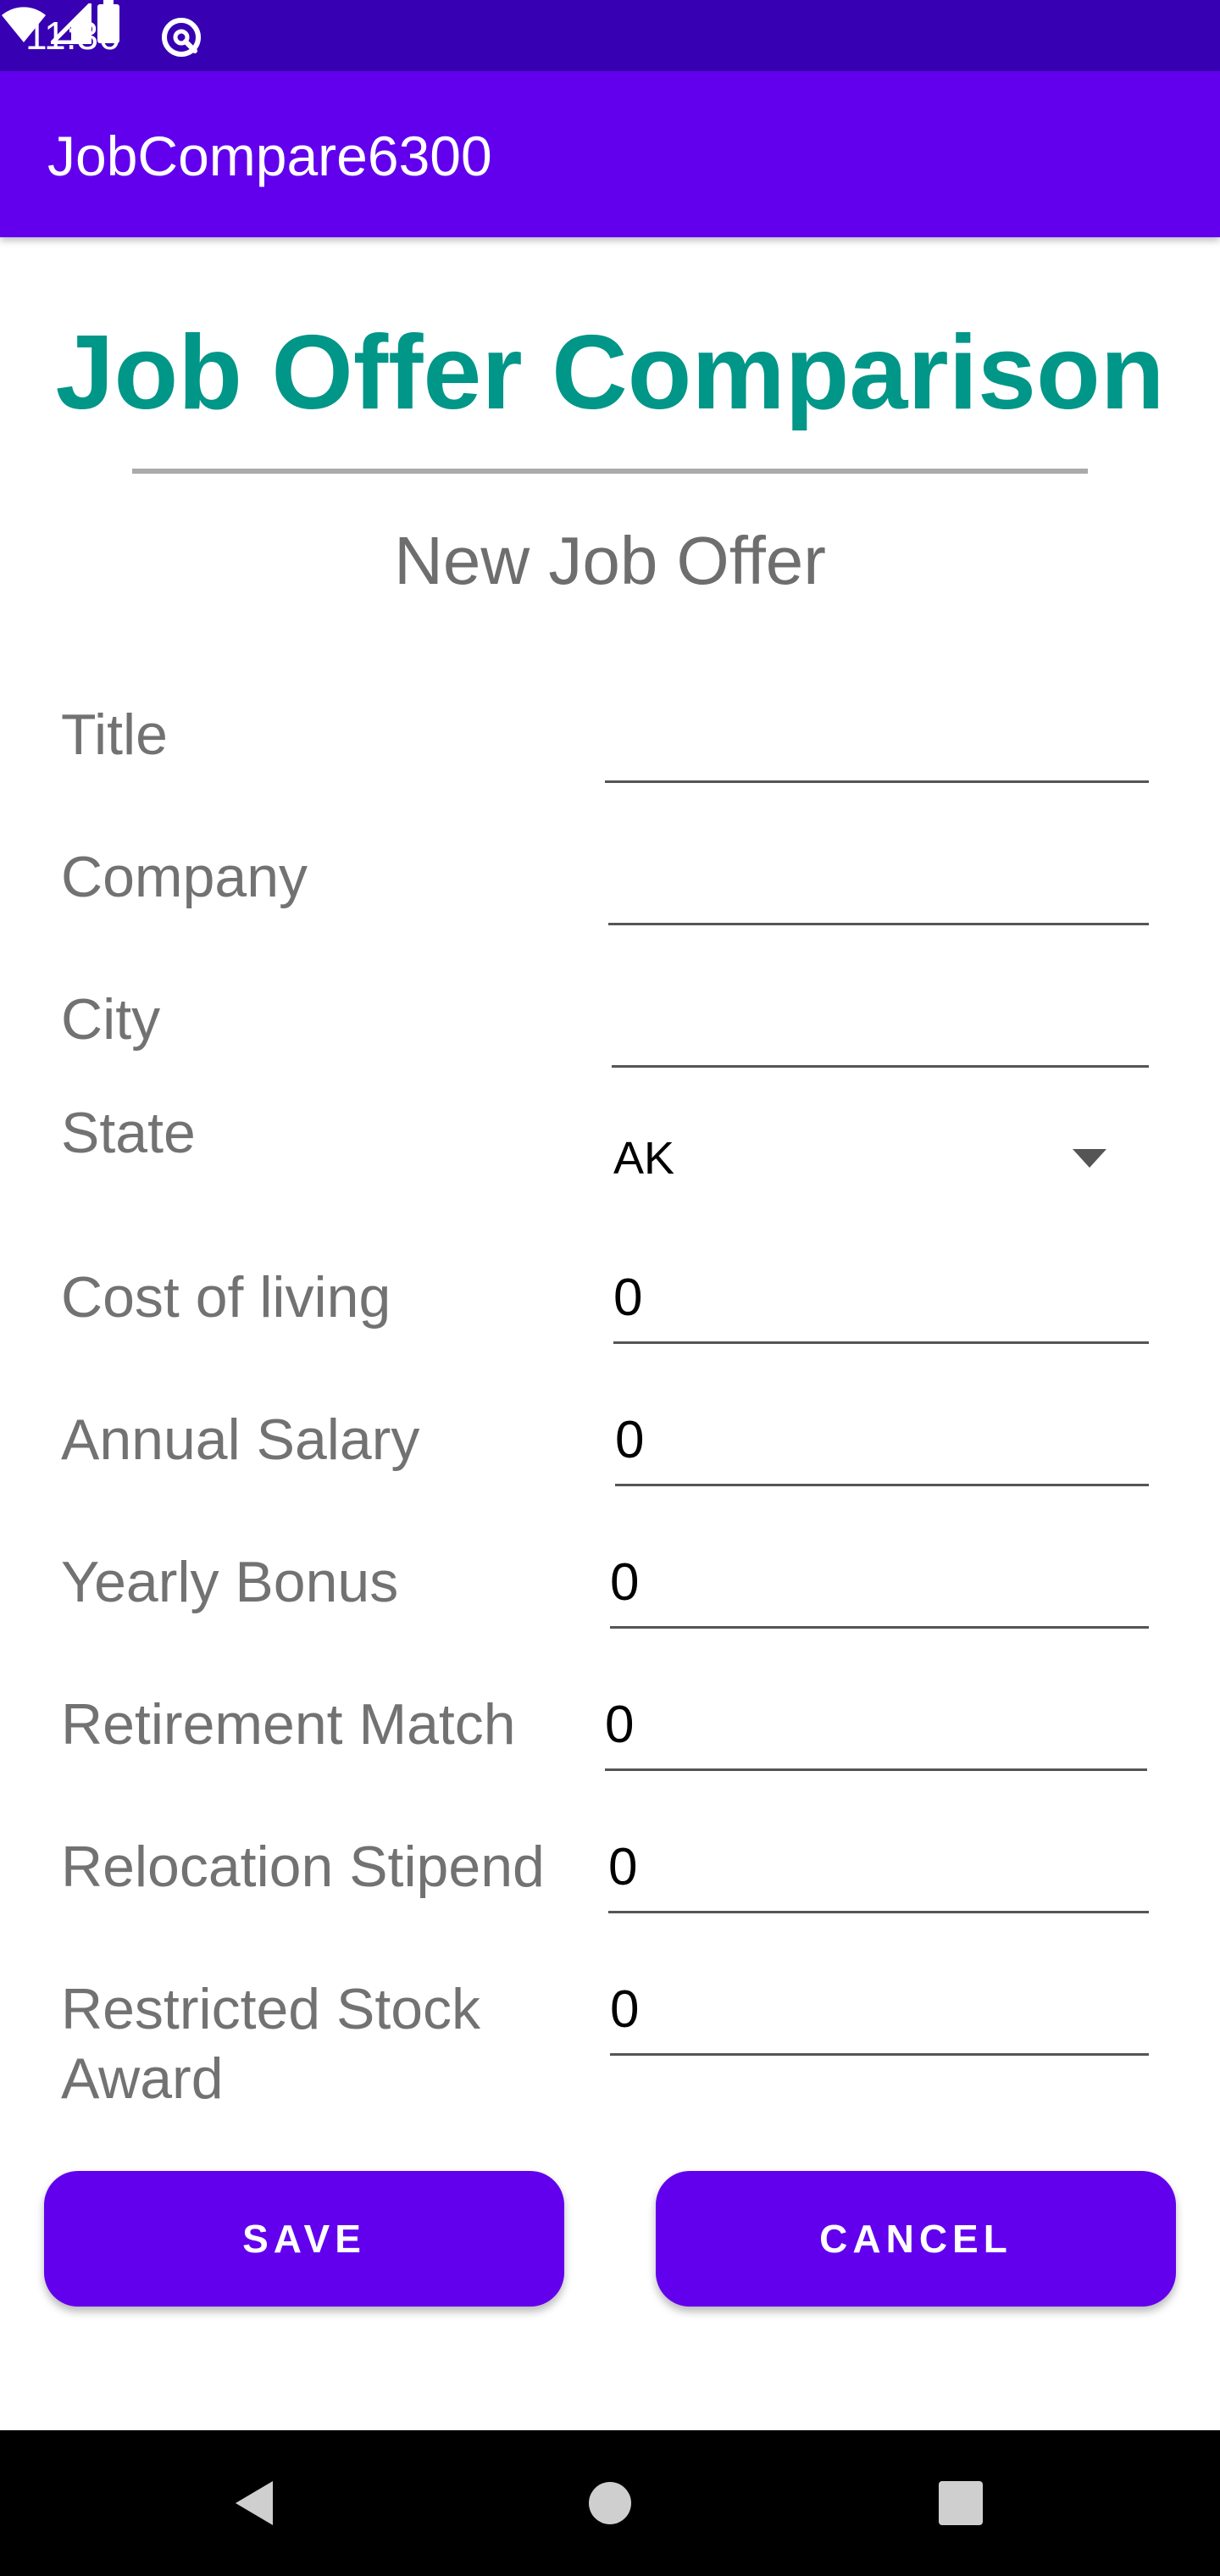 This screenshot has height=2576, width=1220. Describe the element at coordinates (610, 372) in the screenshot. I see `page-title: Job Offer Comparison` at that location.